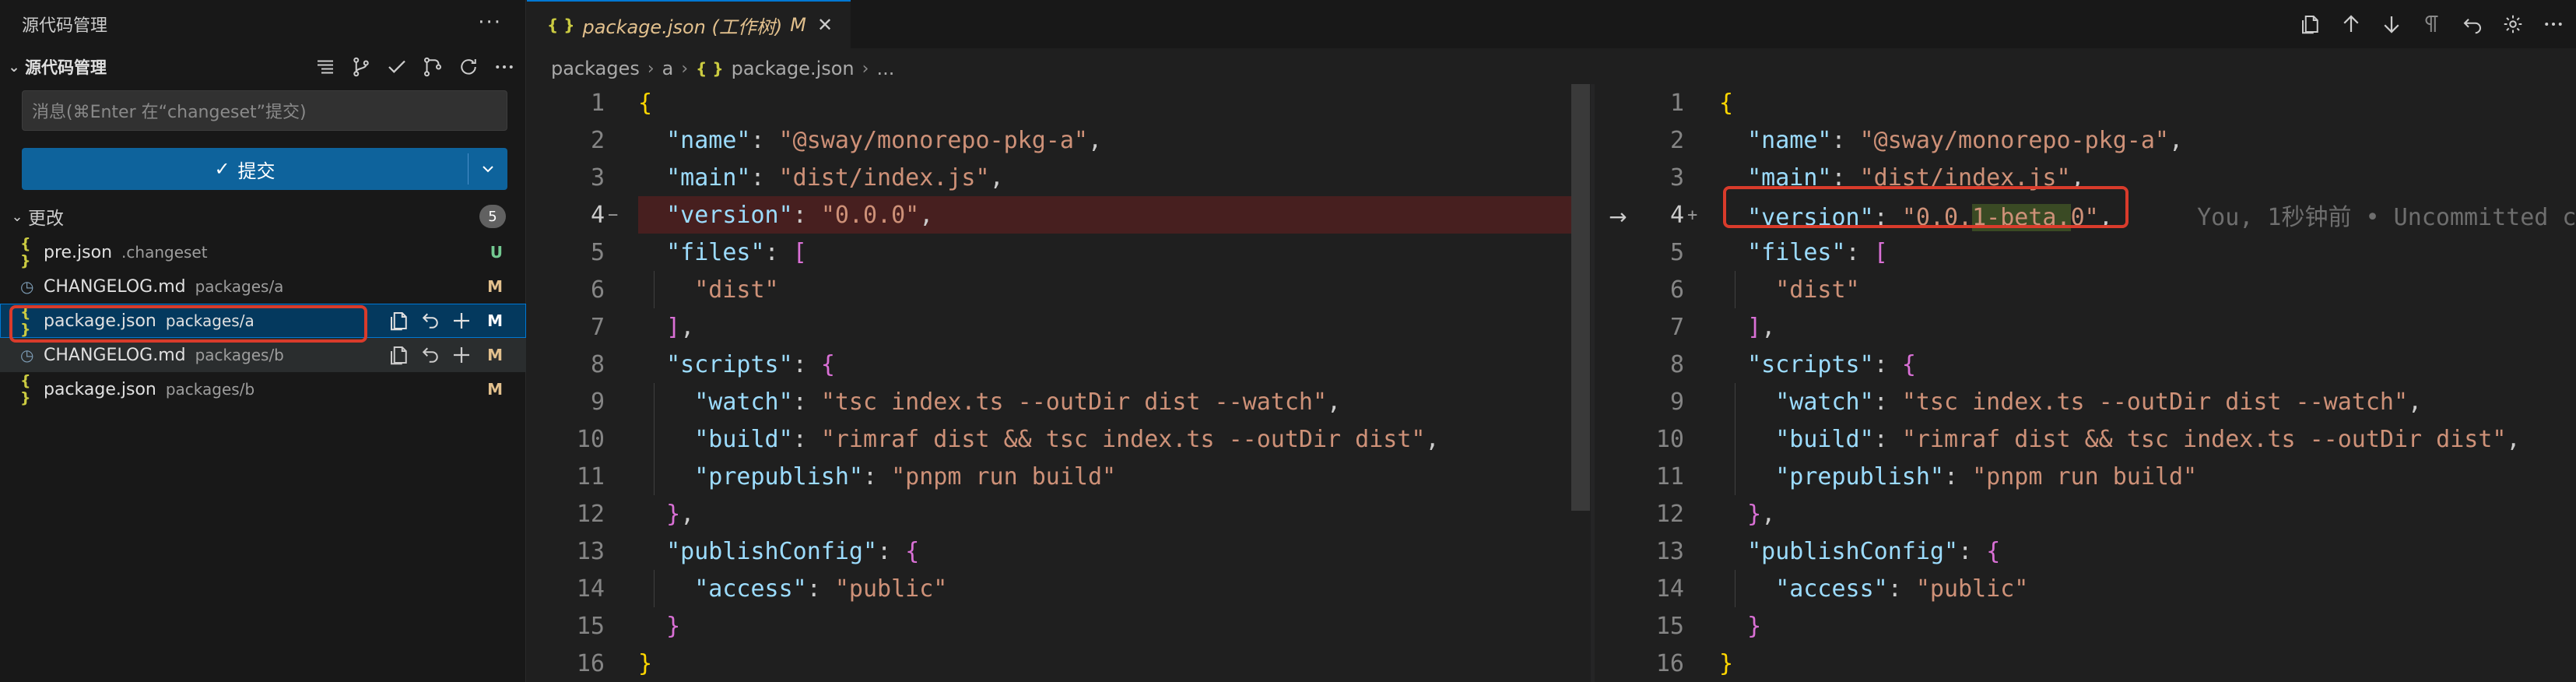 Image resolution: width=2576 pixels, height=682 pixels. Describe the element at coordinates (798, 25) in the screenshot. I see `tab-status: M` at that location.